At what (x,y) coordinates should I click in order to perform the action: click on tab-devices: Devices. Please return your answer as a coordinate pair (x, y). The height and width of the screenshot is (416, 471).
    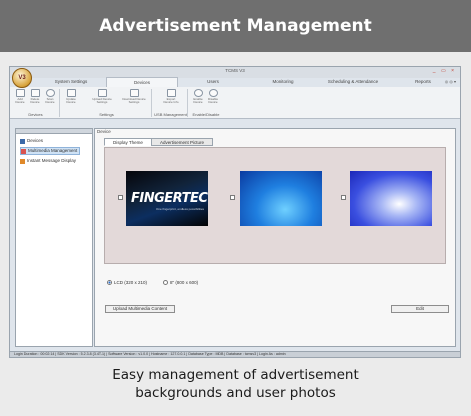
    Looking at the image, I should click on (142, 82).